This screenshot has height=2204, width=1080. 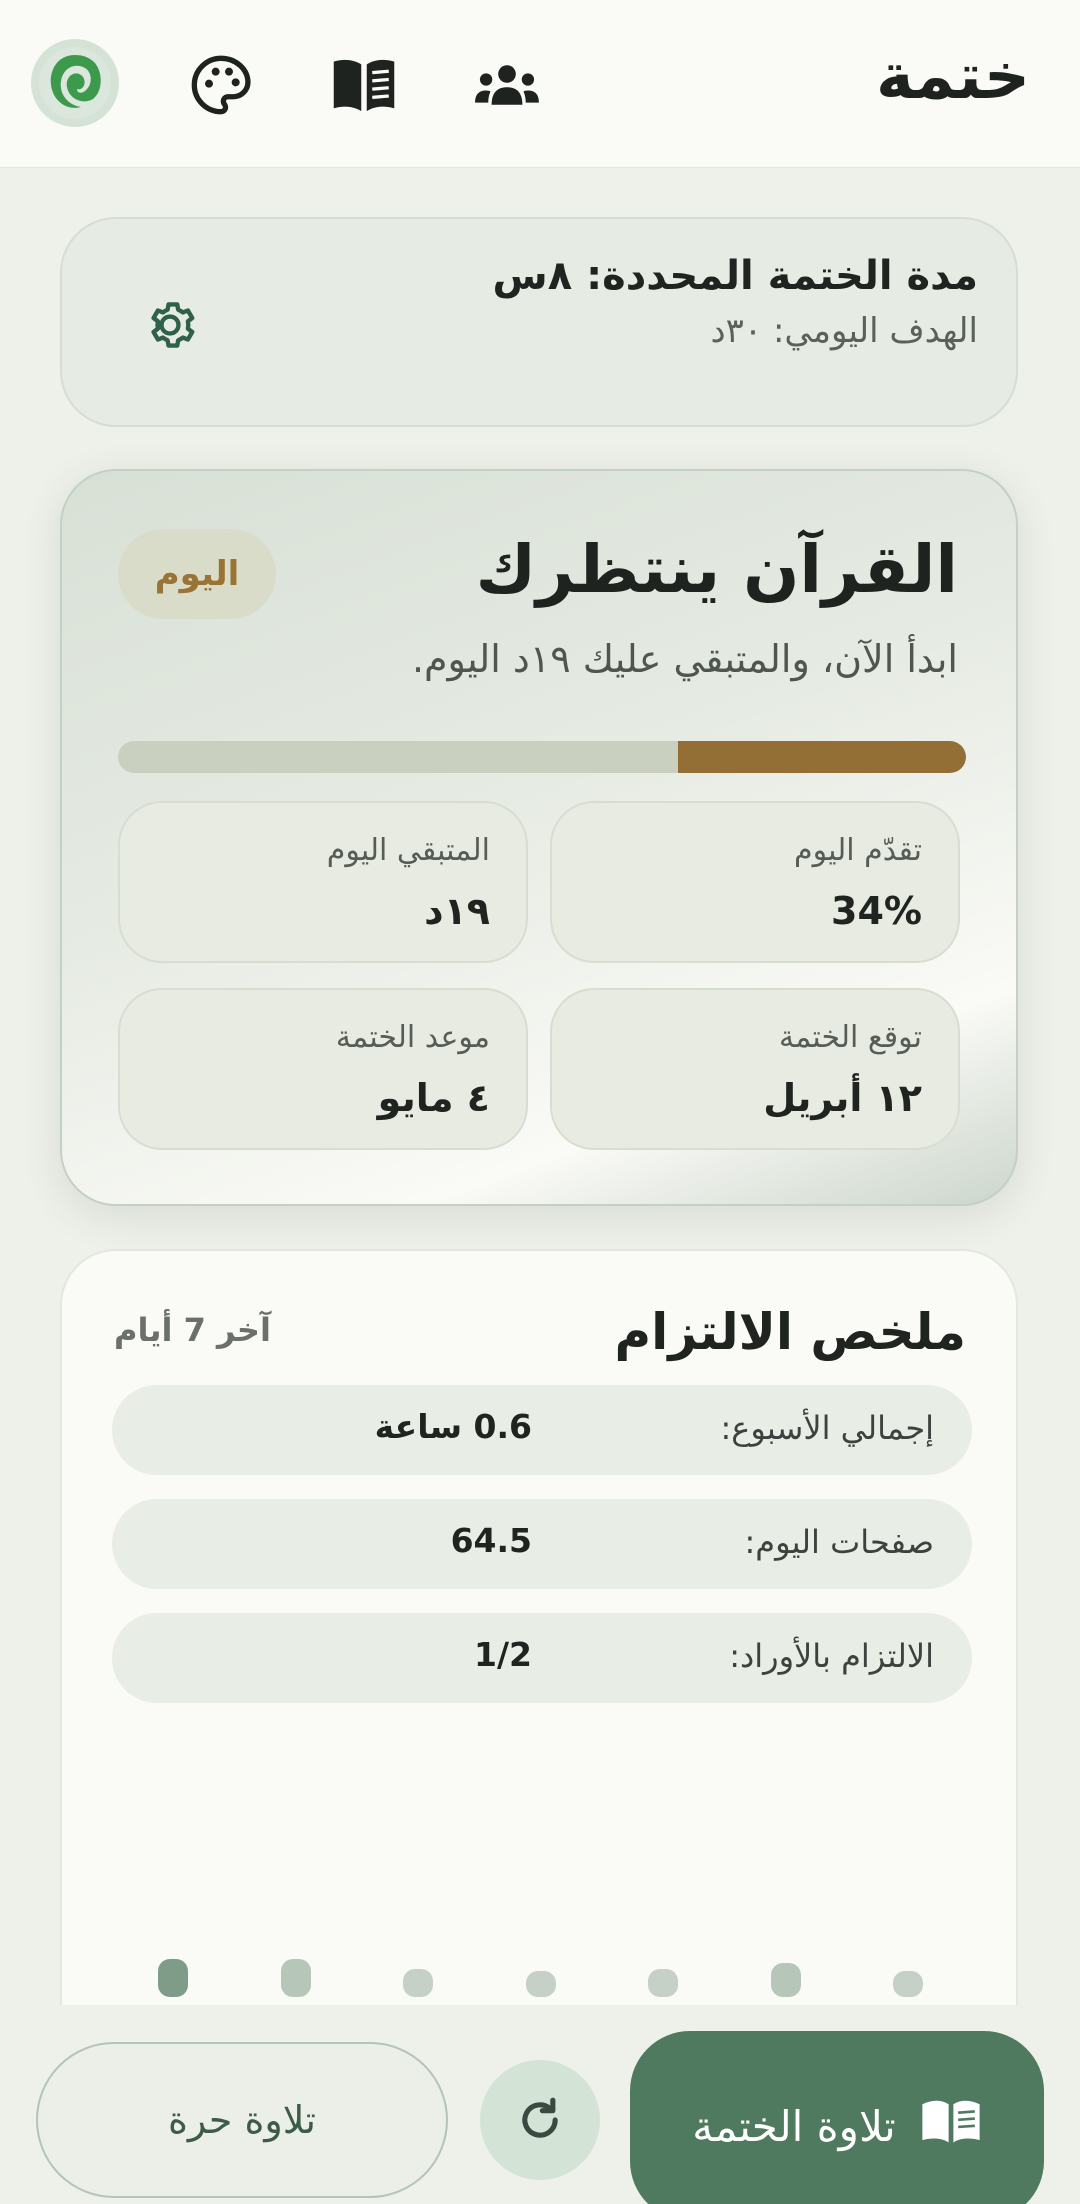 I want to click on palette-icon, so click(x=221, y=85).